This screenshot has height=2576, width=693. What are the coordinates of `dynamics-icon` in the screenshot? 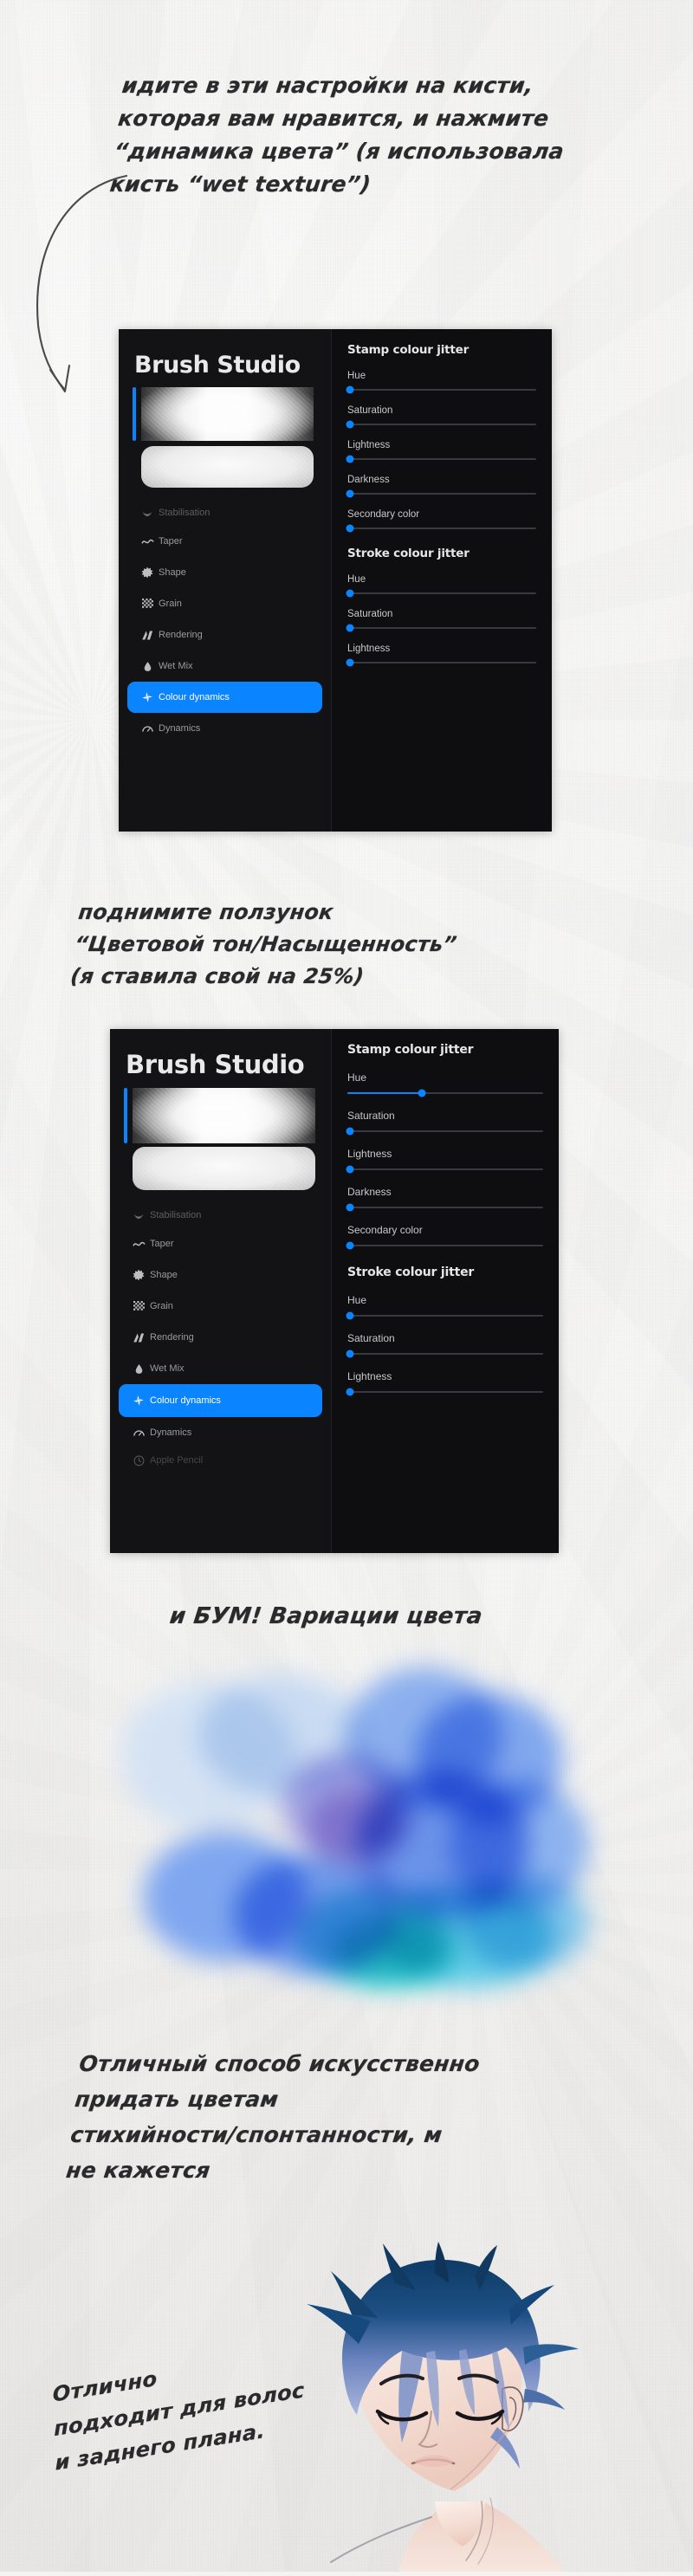 It's located at (147, 728).